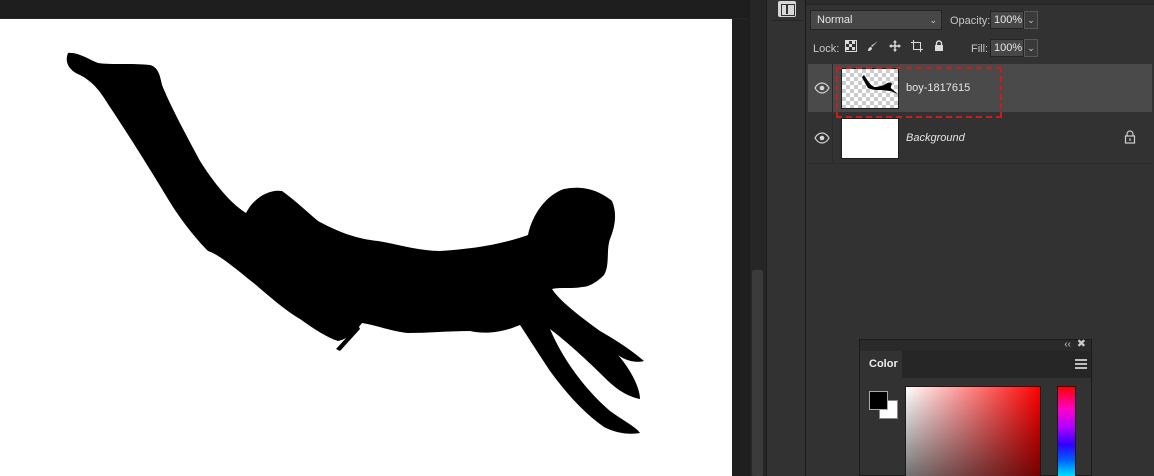 The height and width of the screenshot is (476, 1154). I want to click on color-panel: ‹‹ ✖ Color, so click(975, 407).